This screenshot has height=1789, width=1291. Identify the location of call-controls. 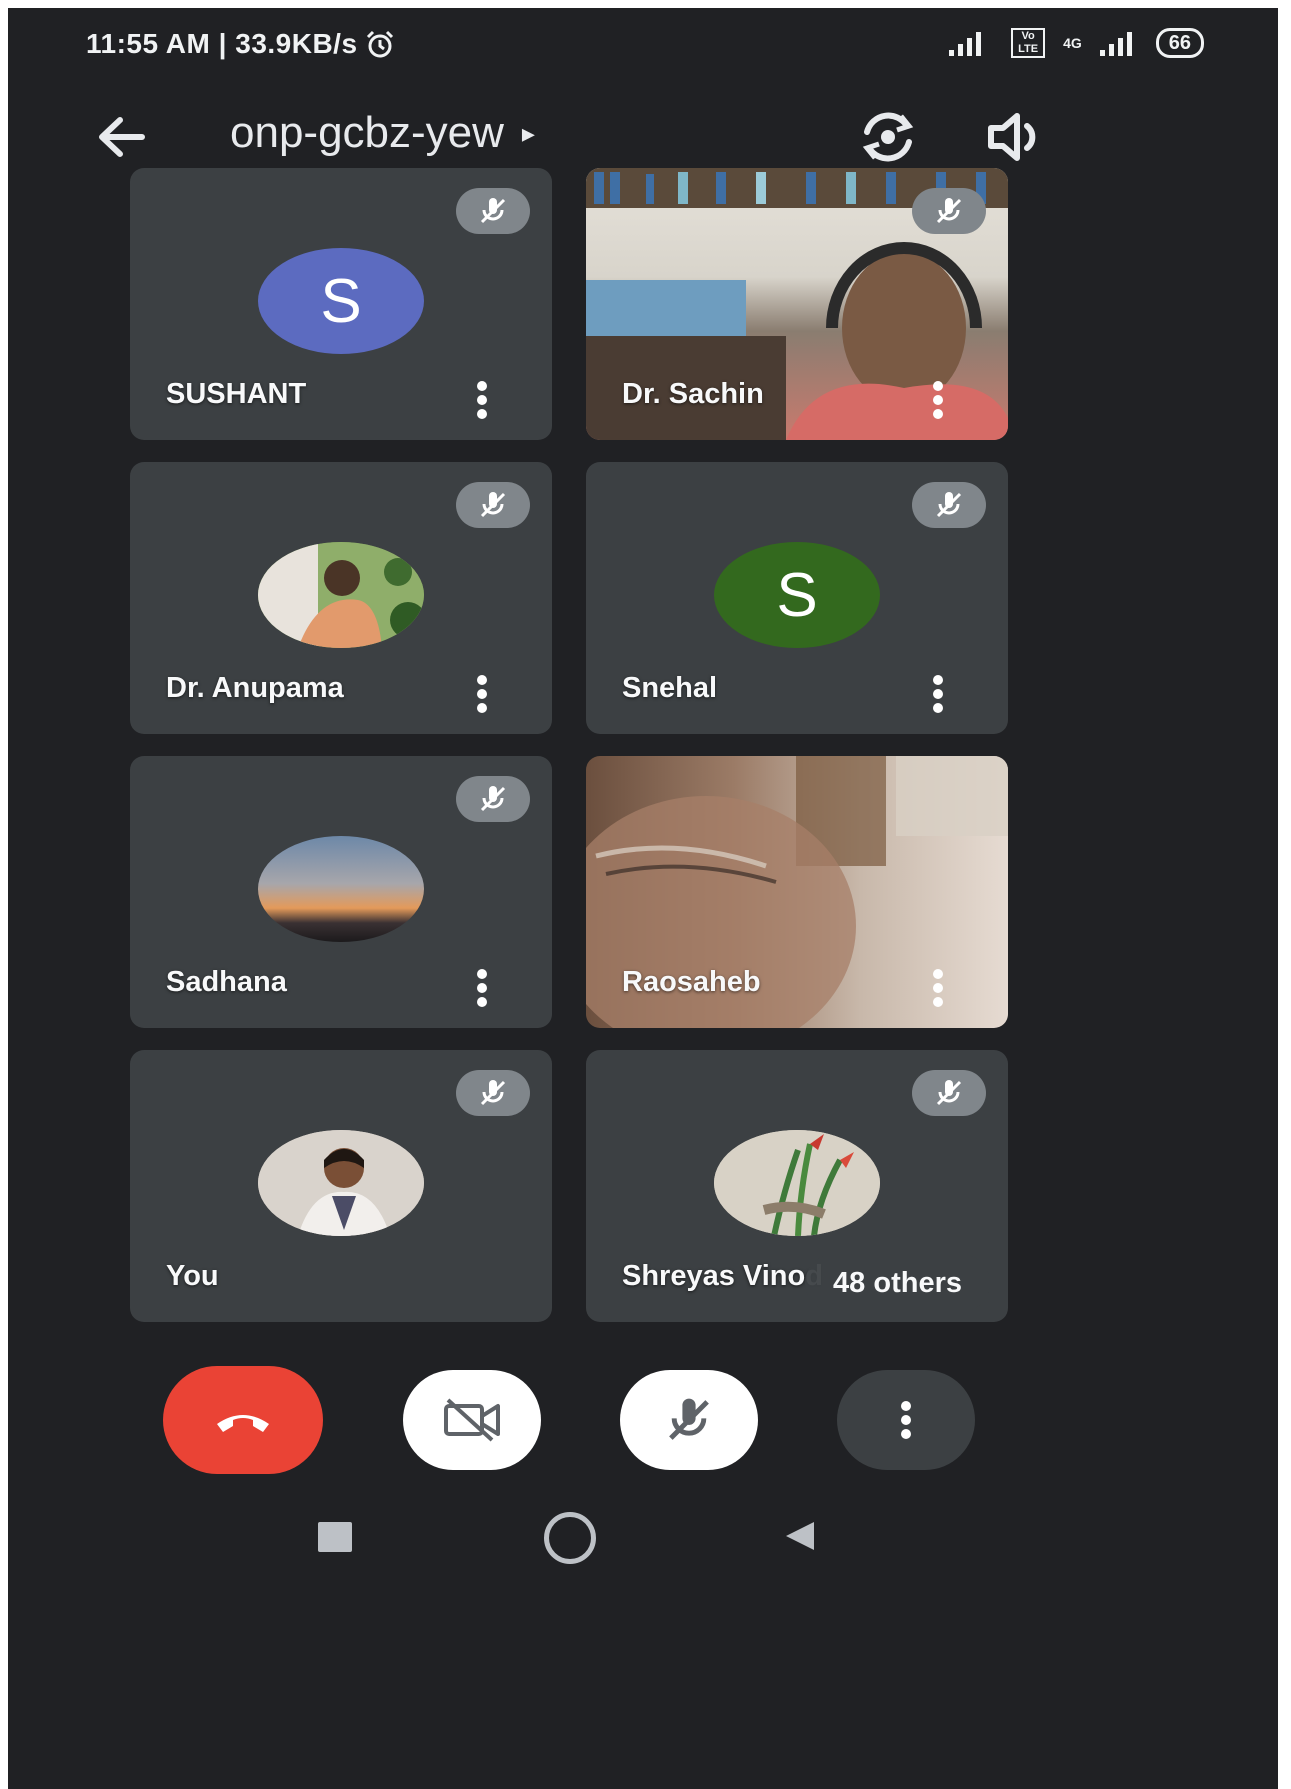
(643, 1422).